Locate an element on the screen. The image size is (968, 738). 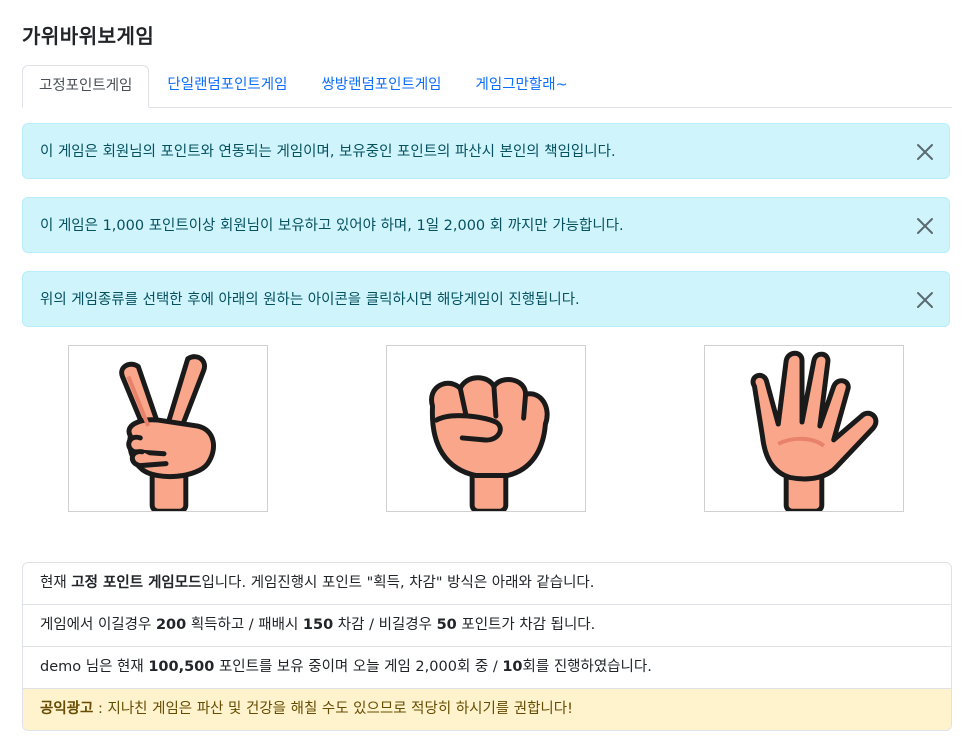
draw-points: 50 is located at coordinates (446, 625).